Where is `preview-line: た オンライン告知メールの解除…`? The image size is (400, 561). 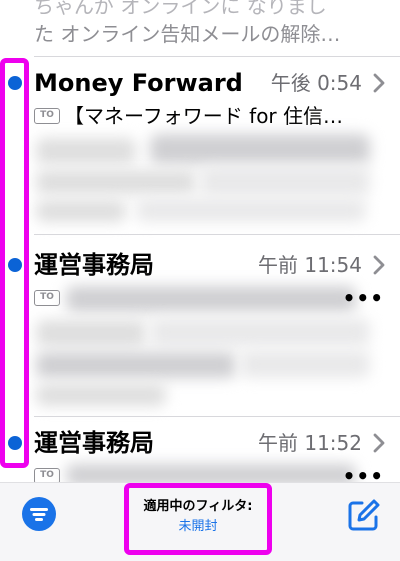 preview-line: た オンライン告知メールの解除… is located at coordinates (187, 34).